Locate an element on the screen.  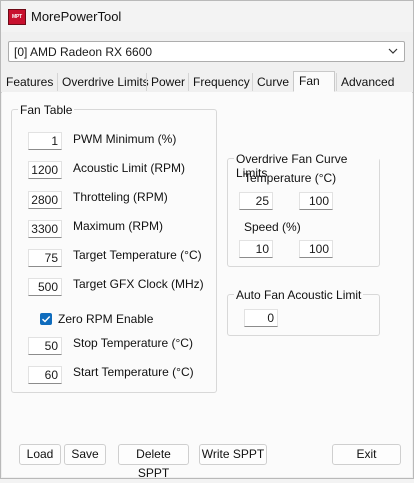
gpu-device-select: [0] AMD Radeon RX 6600 is located at coordinates (206, 51).